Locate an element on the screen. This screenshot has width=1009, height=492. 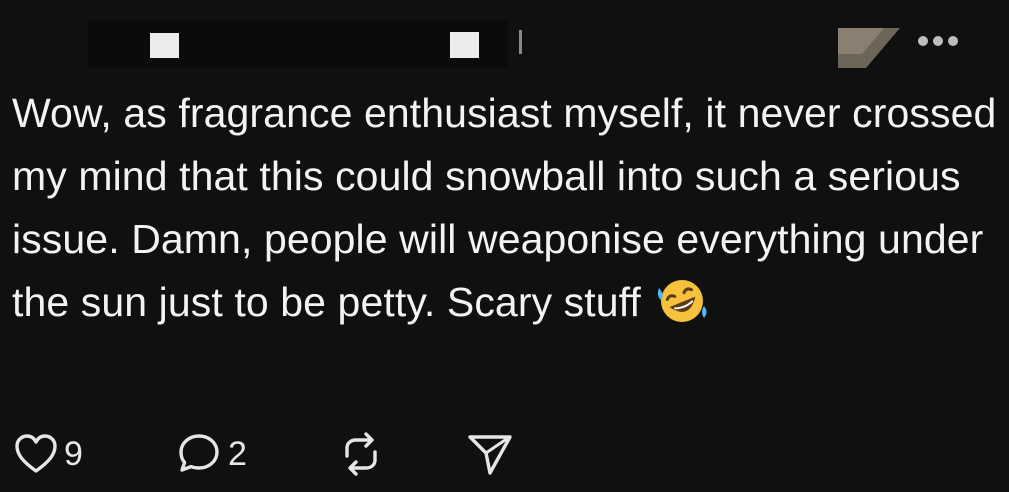
more-options-button is located at coordinates (938, 41).